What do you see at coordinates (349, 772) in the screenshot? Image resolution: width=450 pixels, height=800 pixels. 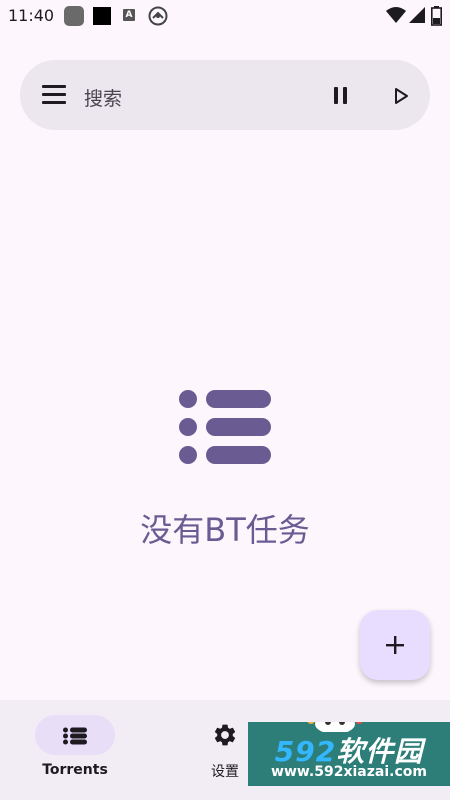 I see `watermark-url: www.592xiazai.com` at bounding box center [349, 772].